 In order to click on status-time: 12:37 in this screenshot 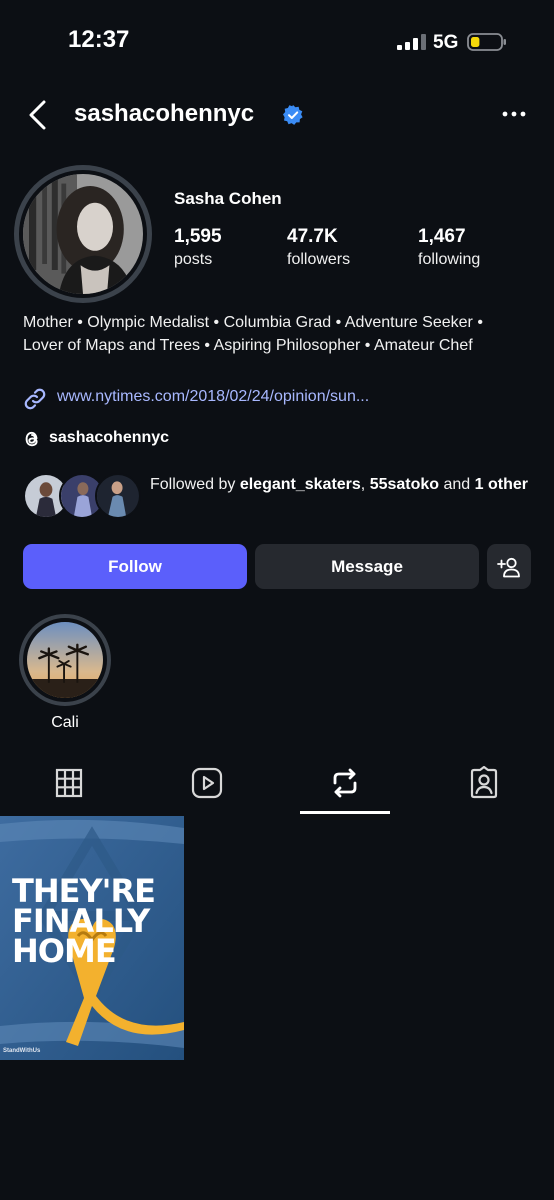, I will do `click(99, 39)`.